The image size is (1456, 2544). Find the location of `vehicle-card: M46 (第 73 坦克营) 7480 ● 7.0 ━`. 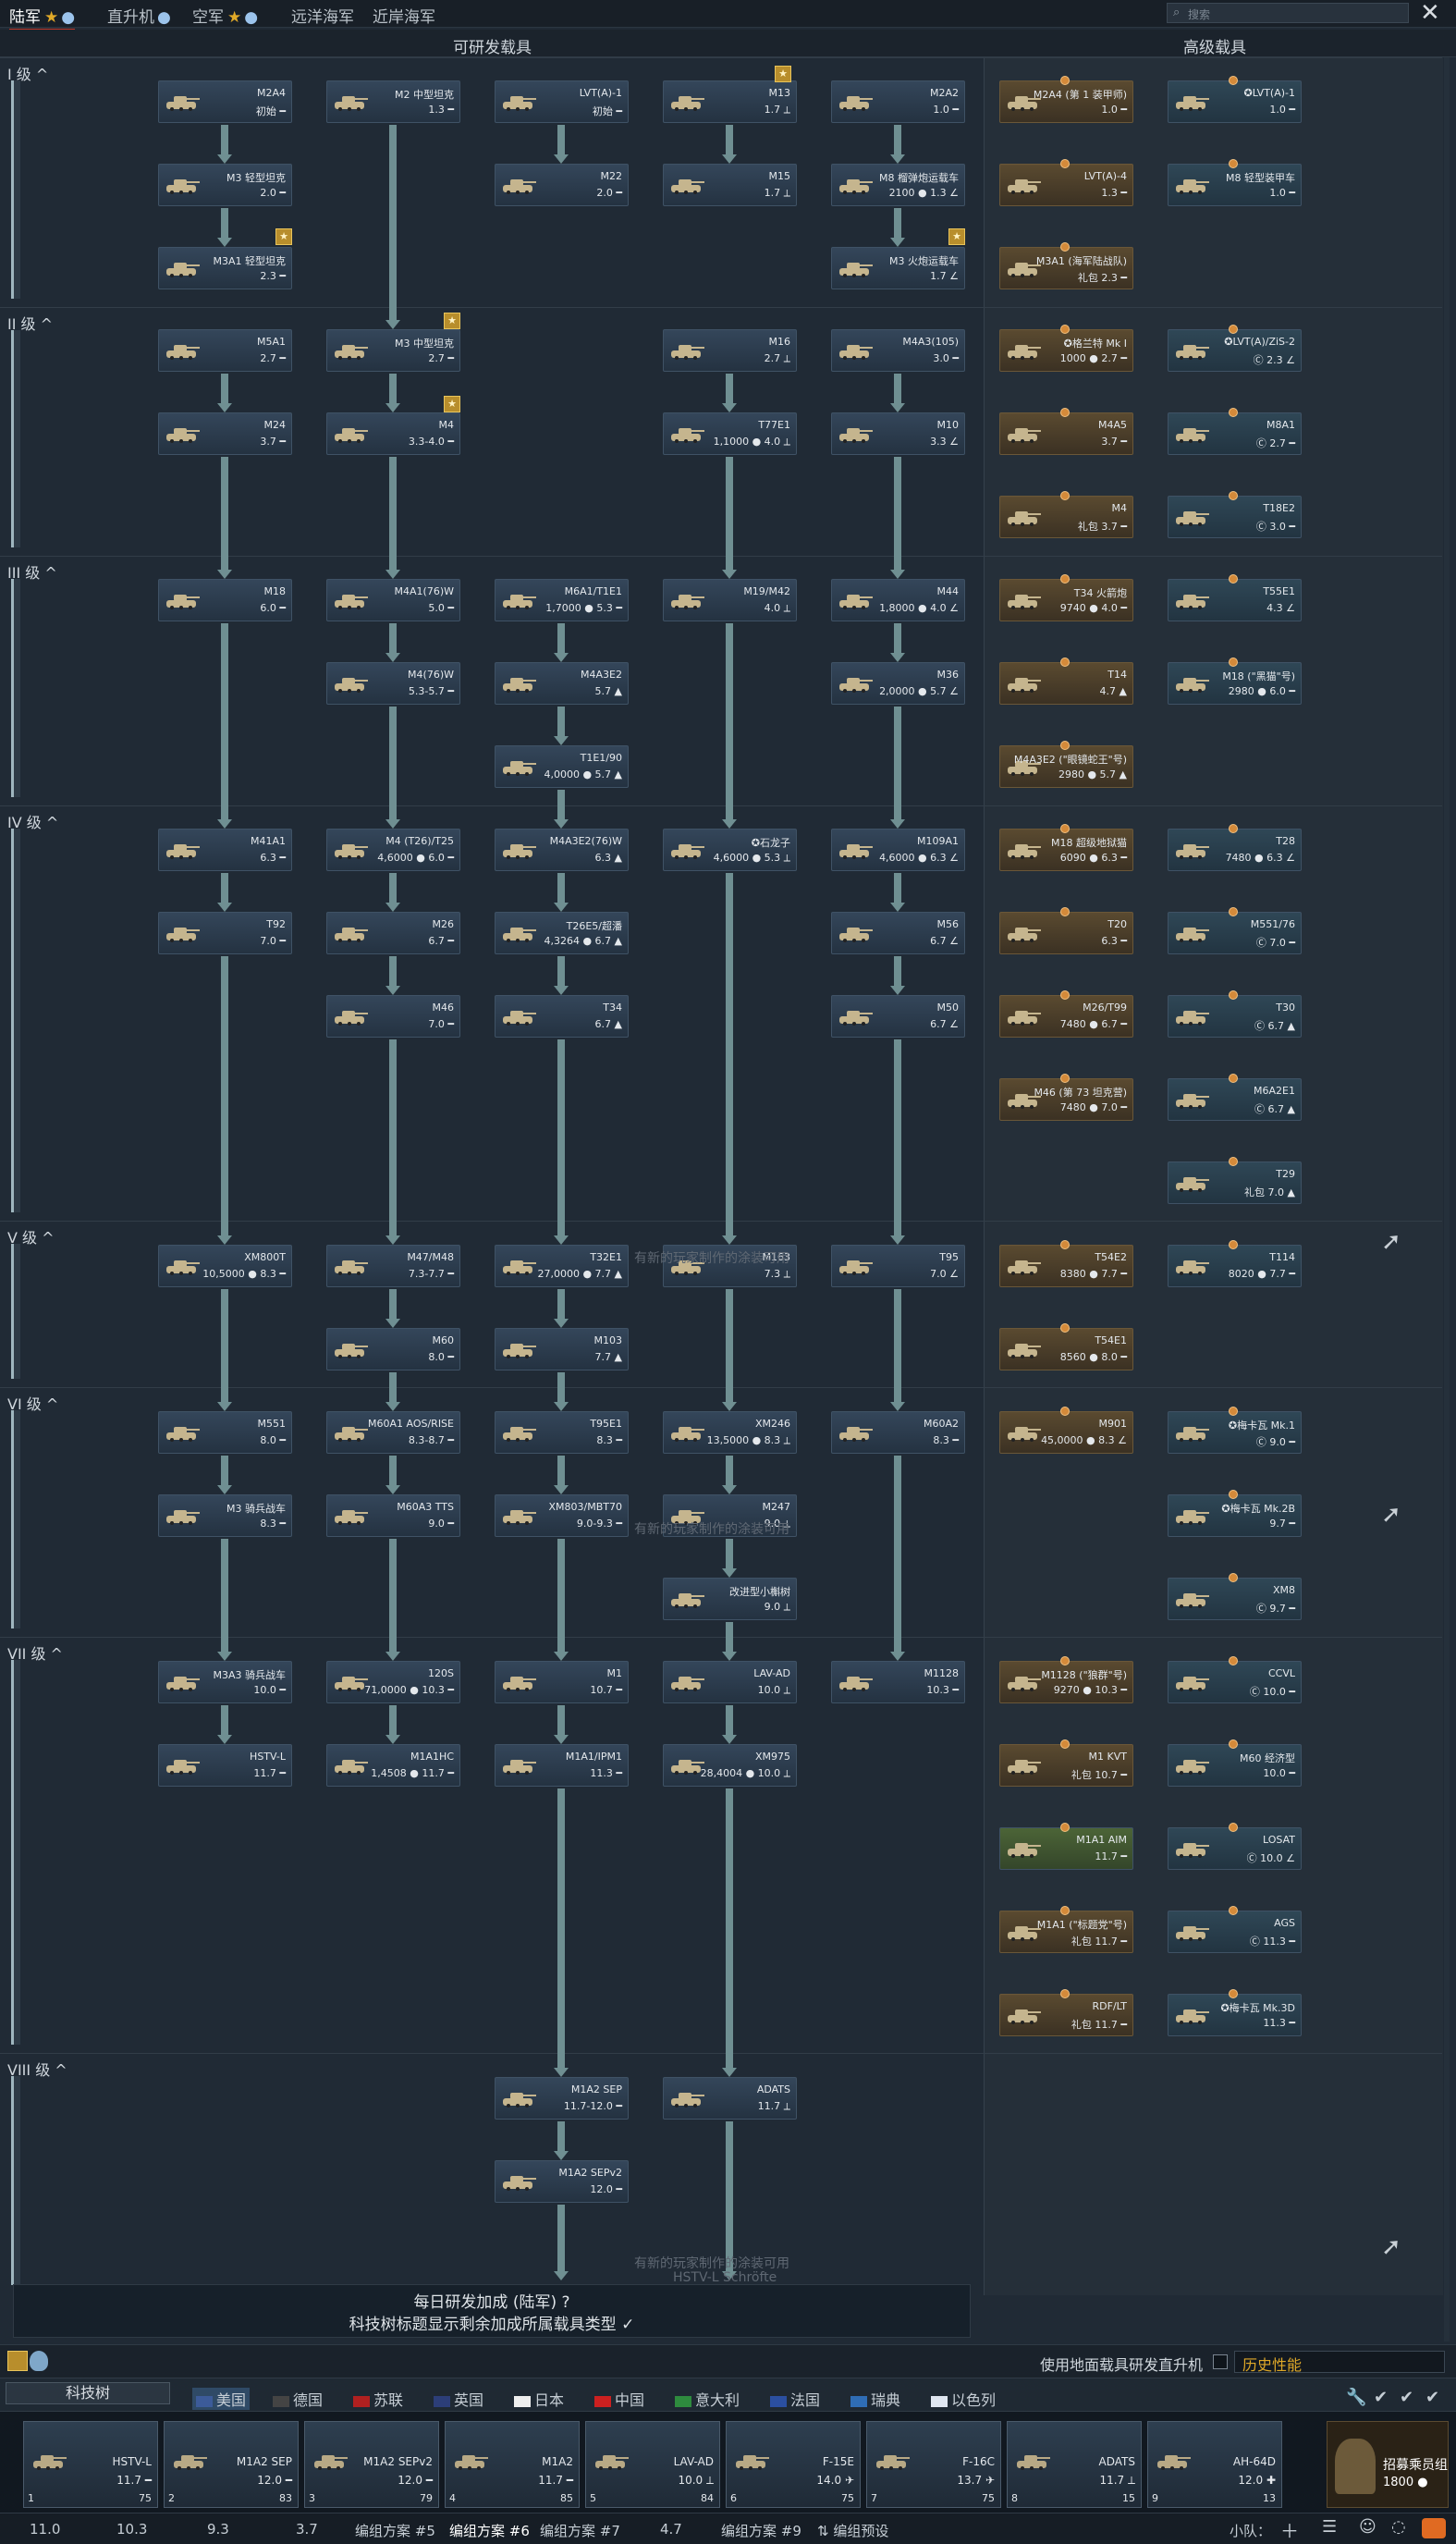

vehicle-card: M46 (第 73 坦克营) 7480 ● 7.0 ━ is located at coordinates (1066, 1099).